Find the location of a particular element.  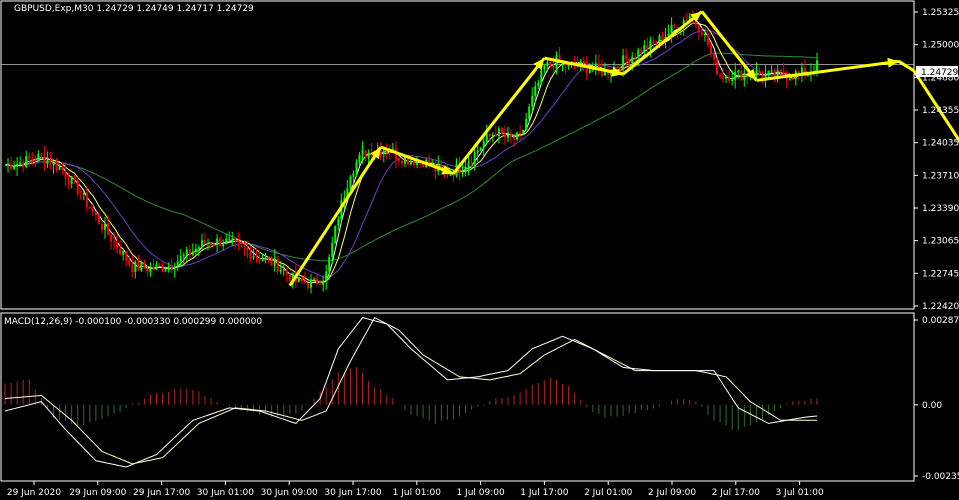

price-tick-label: 1.23390 is located at coordinates (940, 209).